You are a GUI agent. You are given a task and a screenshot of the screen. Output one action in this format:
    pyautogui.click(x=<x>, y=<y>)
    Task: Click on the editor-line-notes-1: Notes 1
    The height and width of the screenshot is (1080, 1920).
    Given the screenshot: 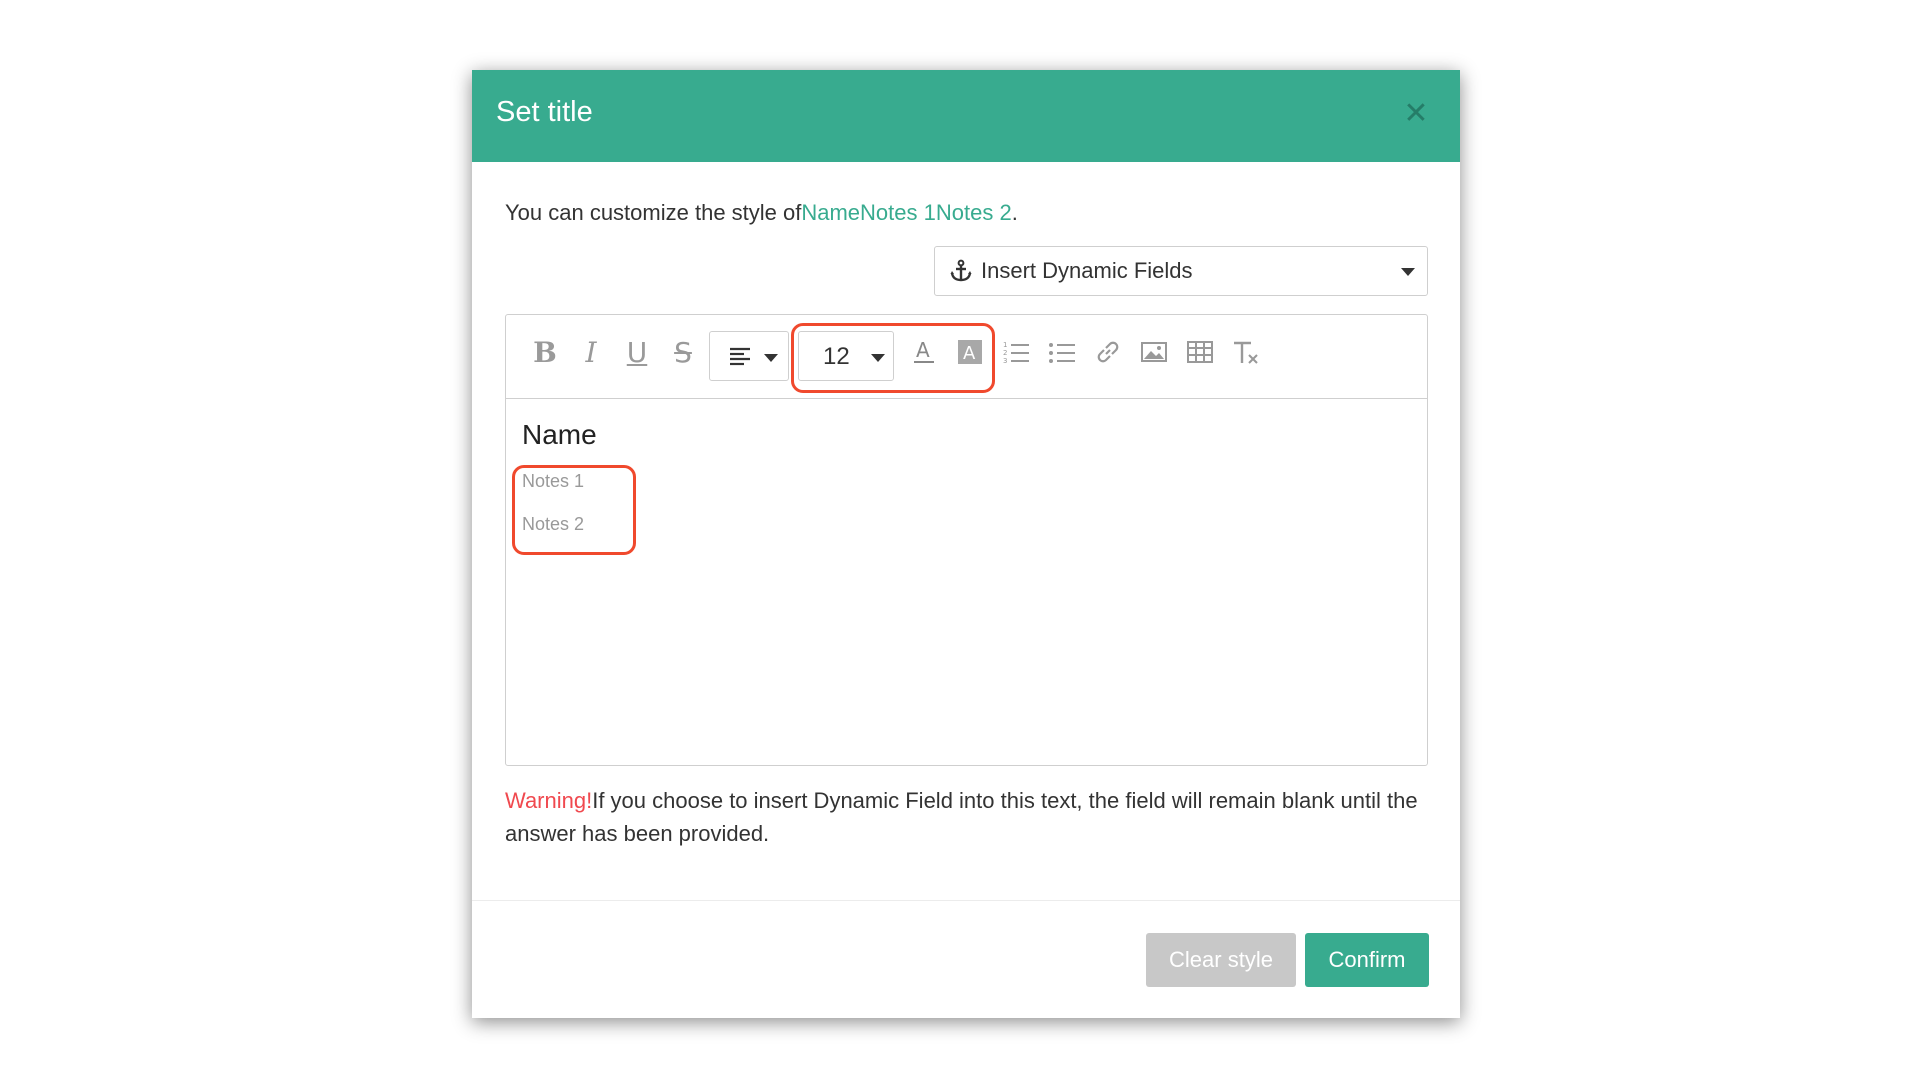 What is the action you would take?
    pyautogui.click(x=553, y=481)
    